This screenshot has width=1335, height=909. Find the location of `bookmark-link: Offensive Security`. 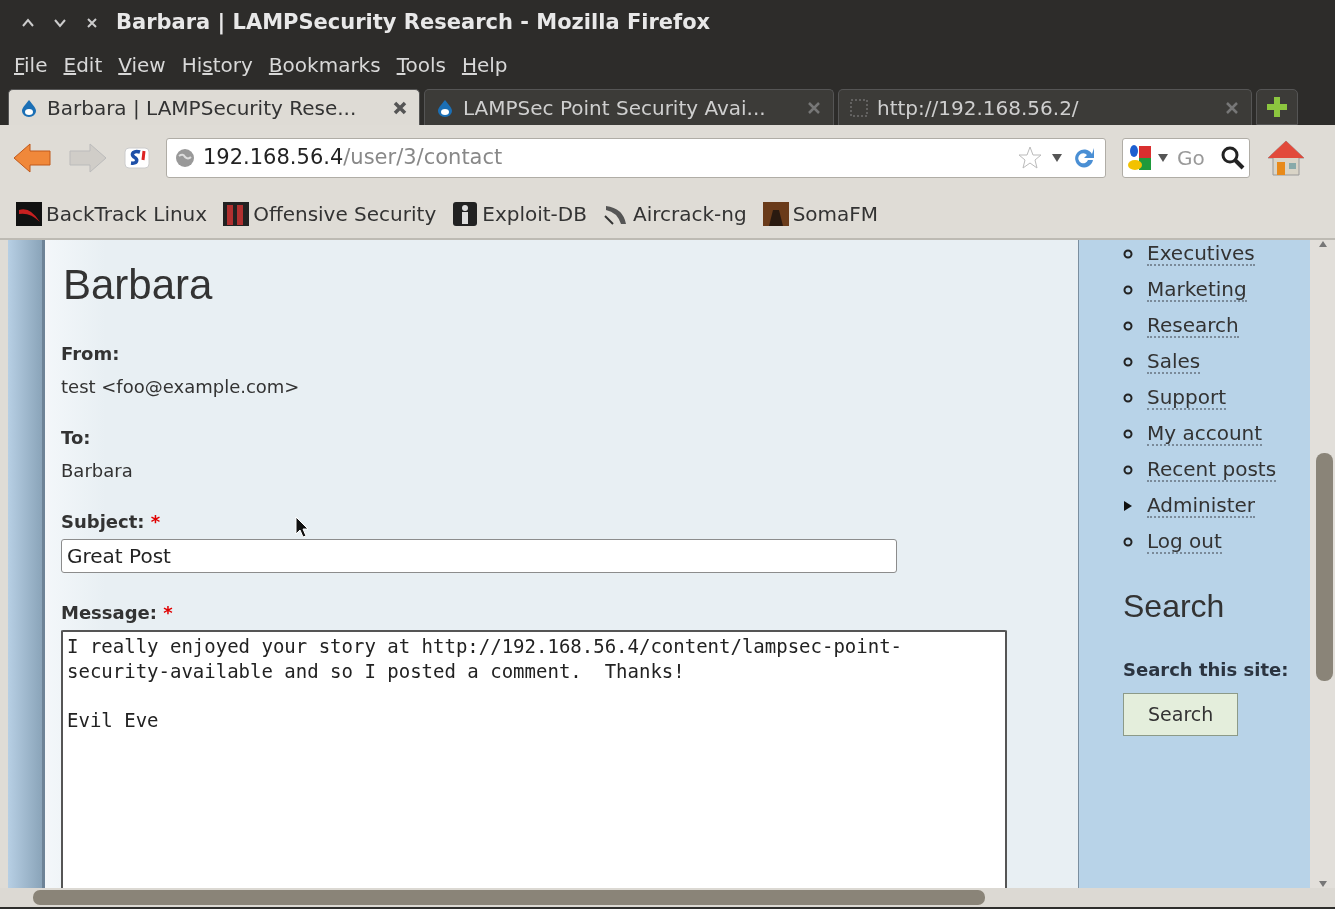

bookmark-link: Offensive Security is located at coordinates (330, 214).